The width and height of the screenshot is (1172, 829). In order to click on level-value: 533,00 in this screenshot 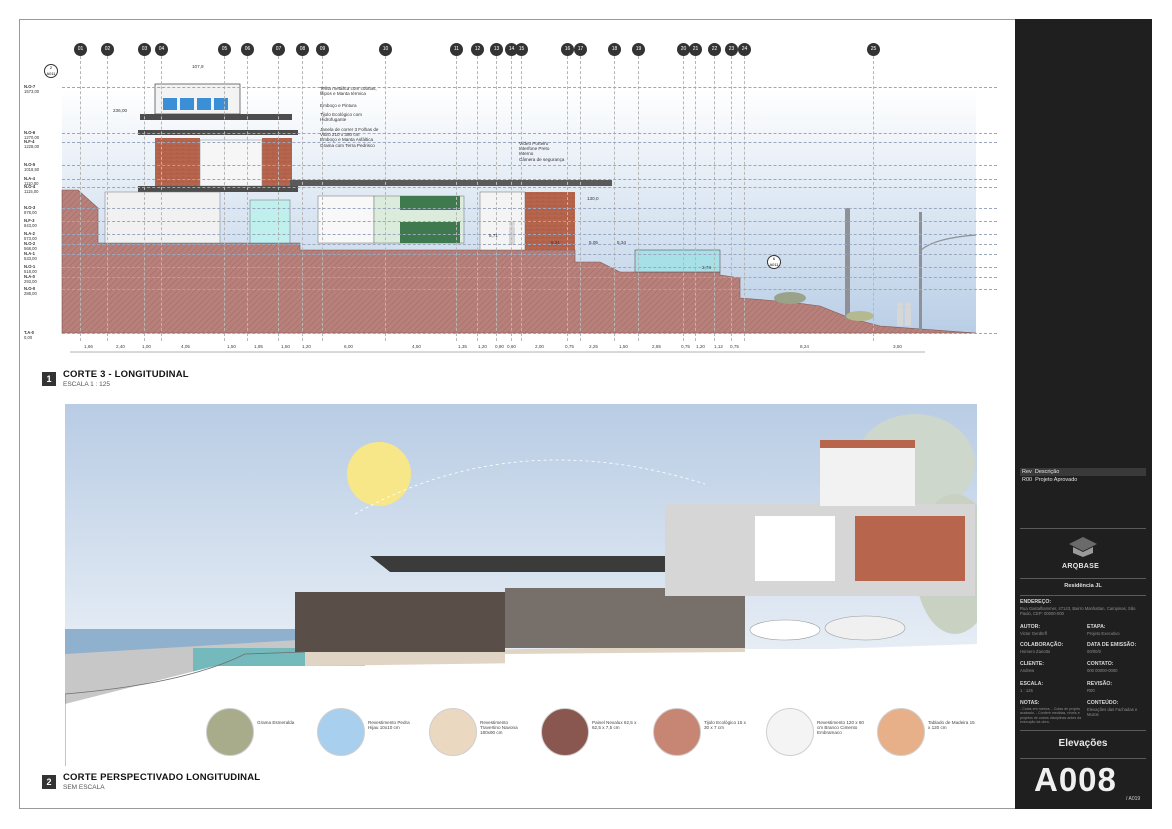, I will do `click(30, 258)`.